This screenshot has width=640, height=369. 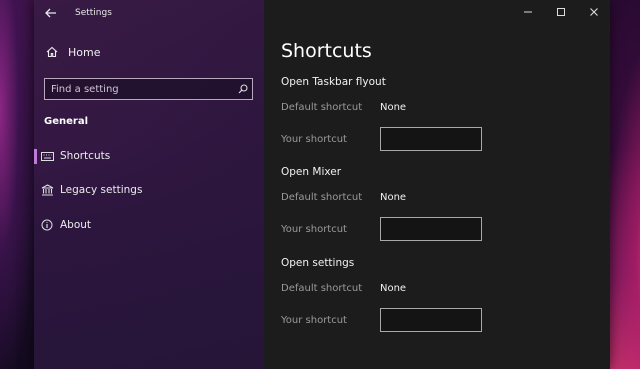 What do you see at coordinates (311, 172) in the screenshot?
I see `group-title-mixer: Open Mixer` at bounding box center [311, 172].